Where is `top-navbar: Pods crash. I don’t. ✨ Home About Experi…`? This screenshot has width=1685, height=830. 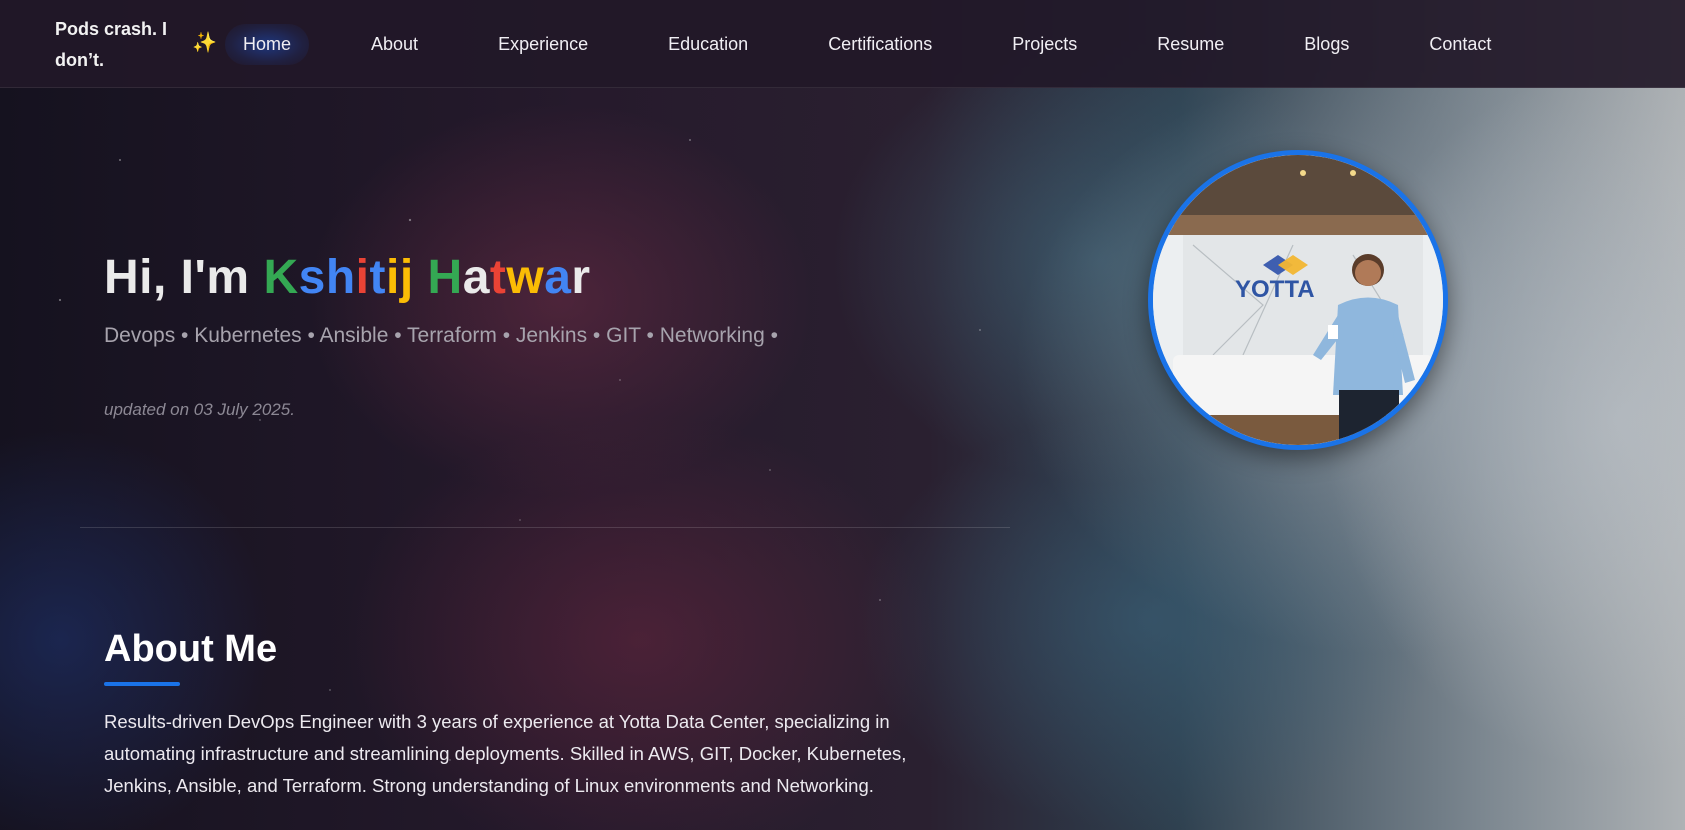
top-navbar: Pods crash. I don’t. ✨ Home About Experi… is located at coordinates (842, 44).